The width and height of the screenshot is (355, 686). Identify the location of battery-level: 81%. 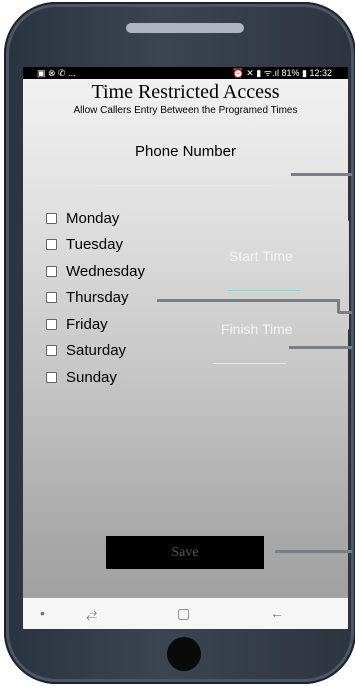
(290, 73).